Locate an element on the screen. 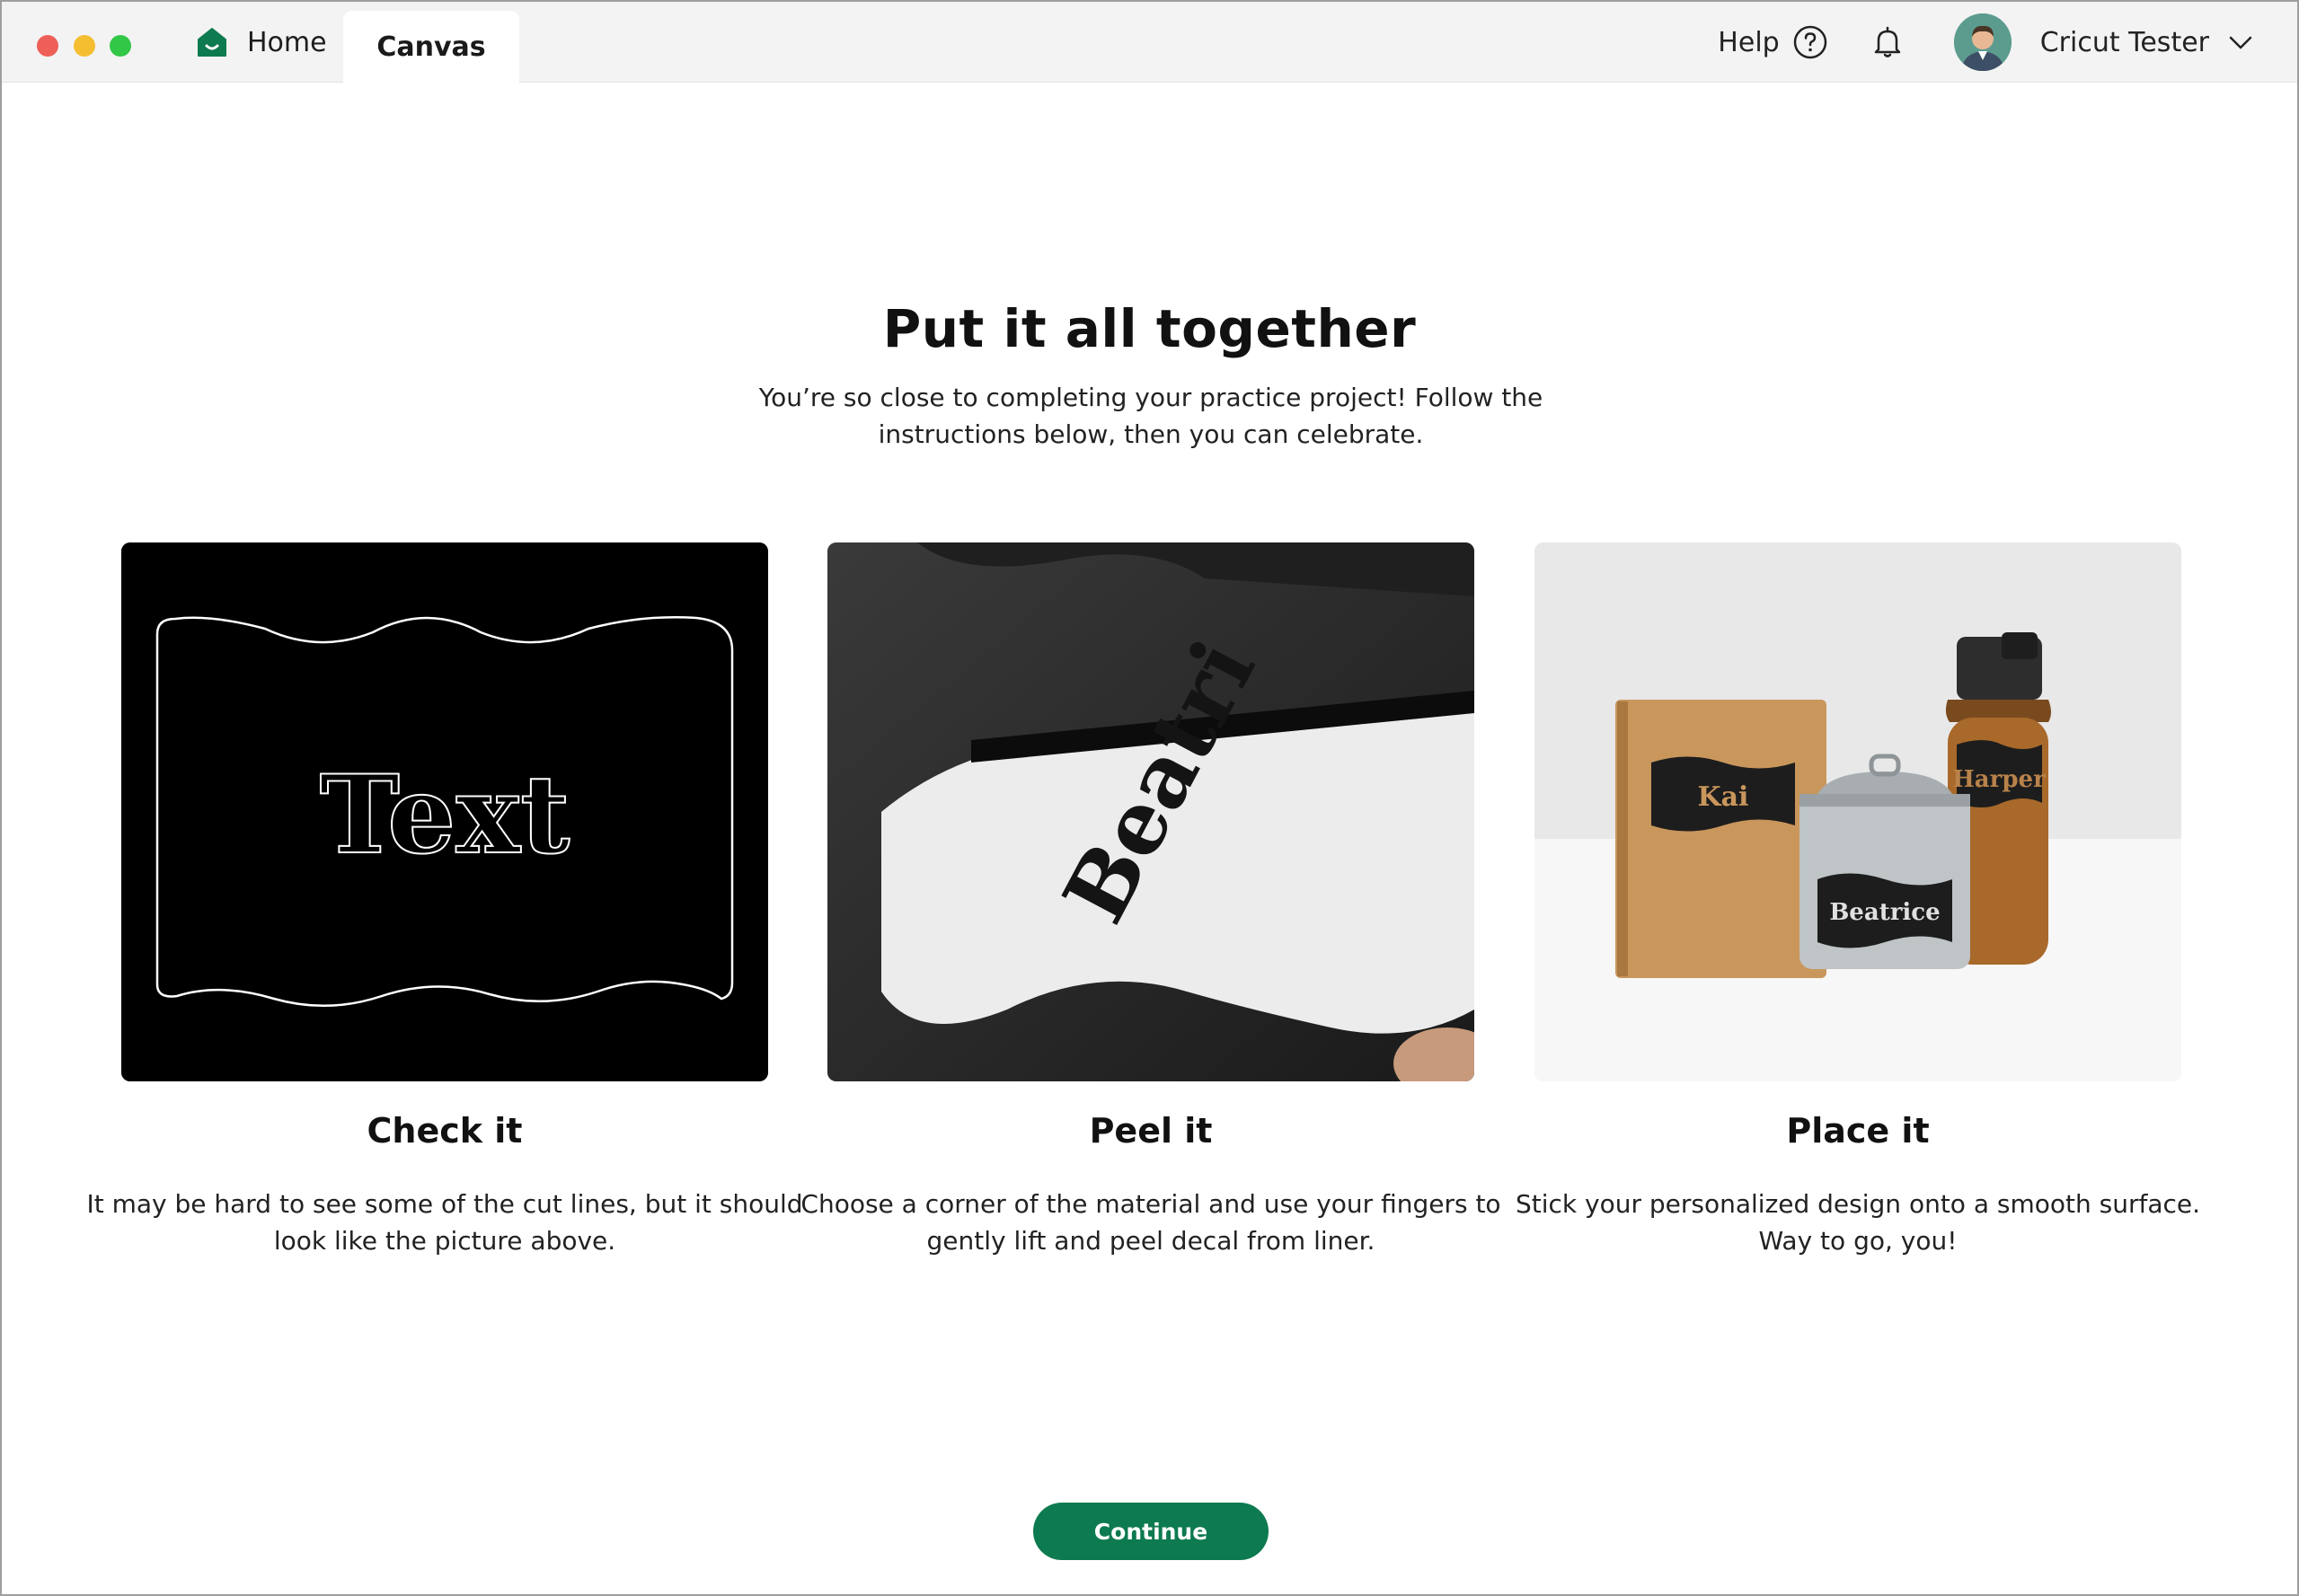 The width and height of the screenshot is (2299, 1596). window-close-button is located at coordinates (47, 46).